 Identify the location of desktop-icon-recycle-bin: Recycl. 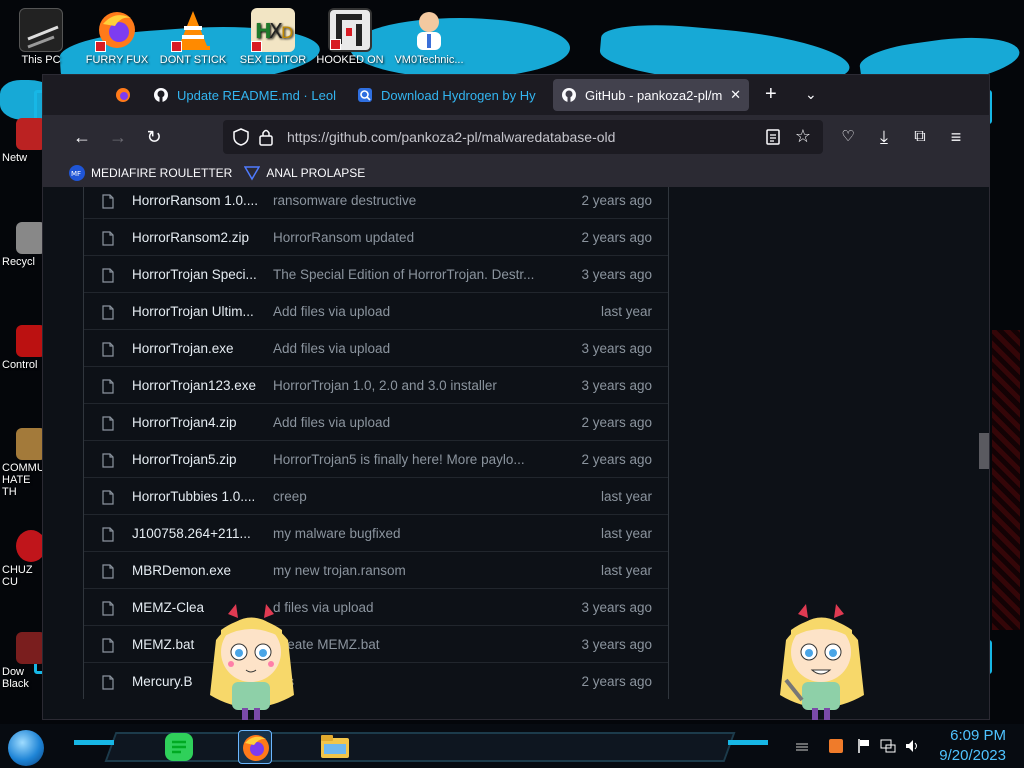
(24, 245).